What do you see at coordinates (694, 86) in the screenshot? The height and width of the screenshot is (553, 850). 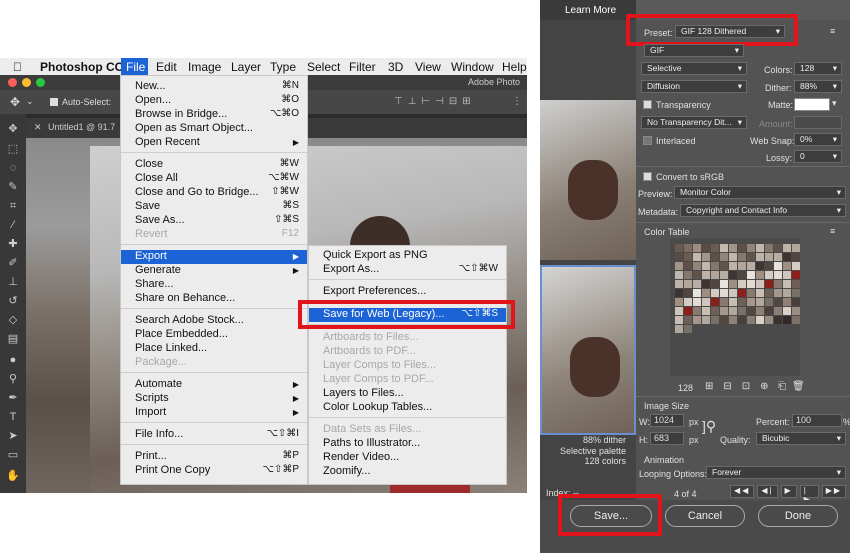 I see `dither-algorithm-dropdown: Diffusion` at bounding box center [694, 86].